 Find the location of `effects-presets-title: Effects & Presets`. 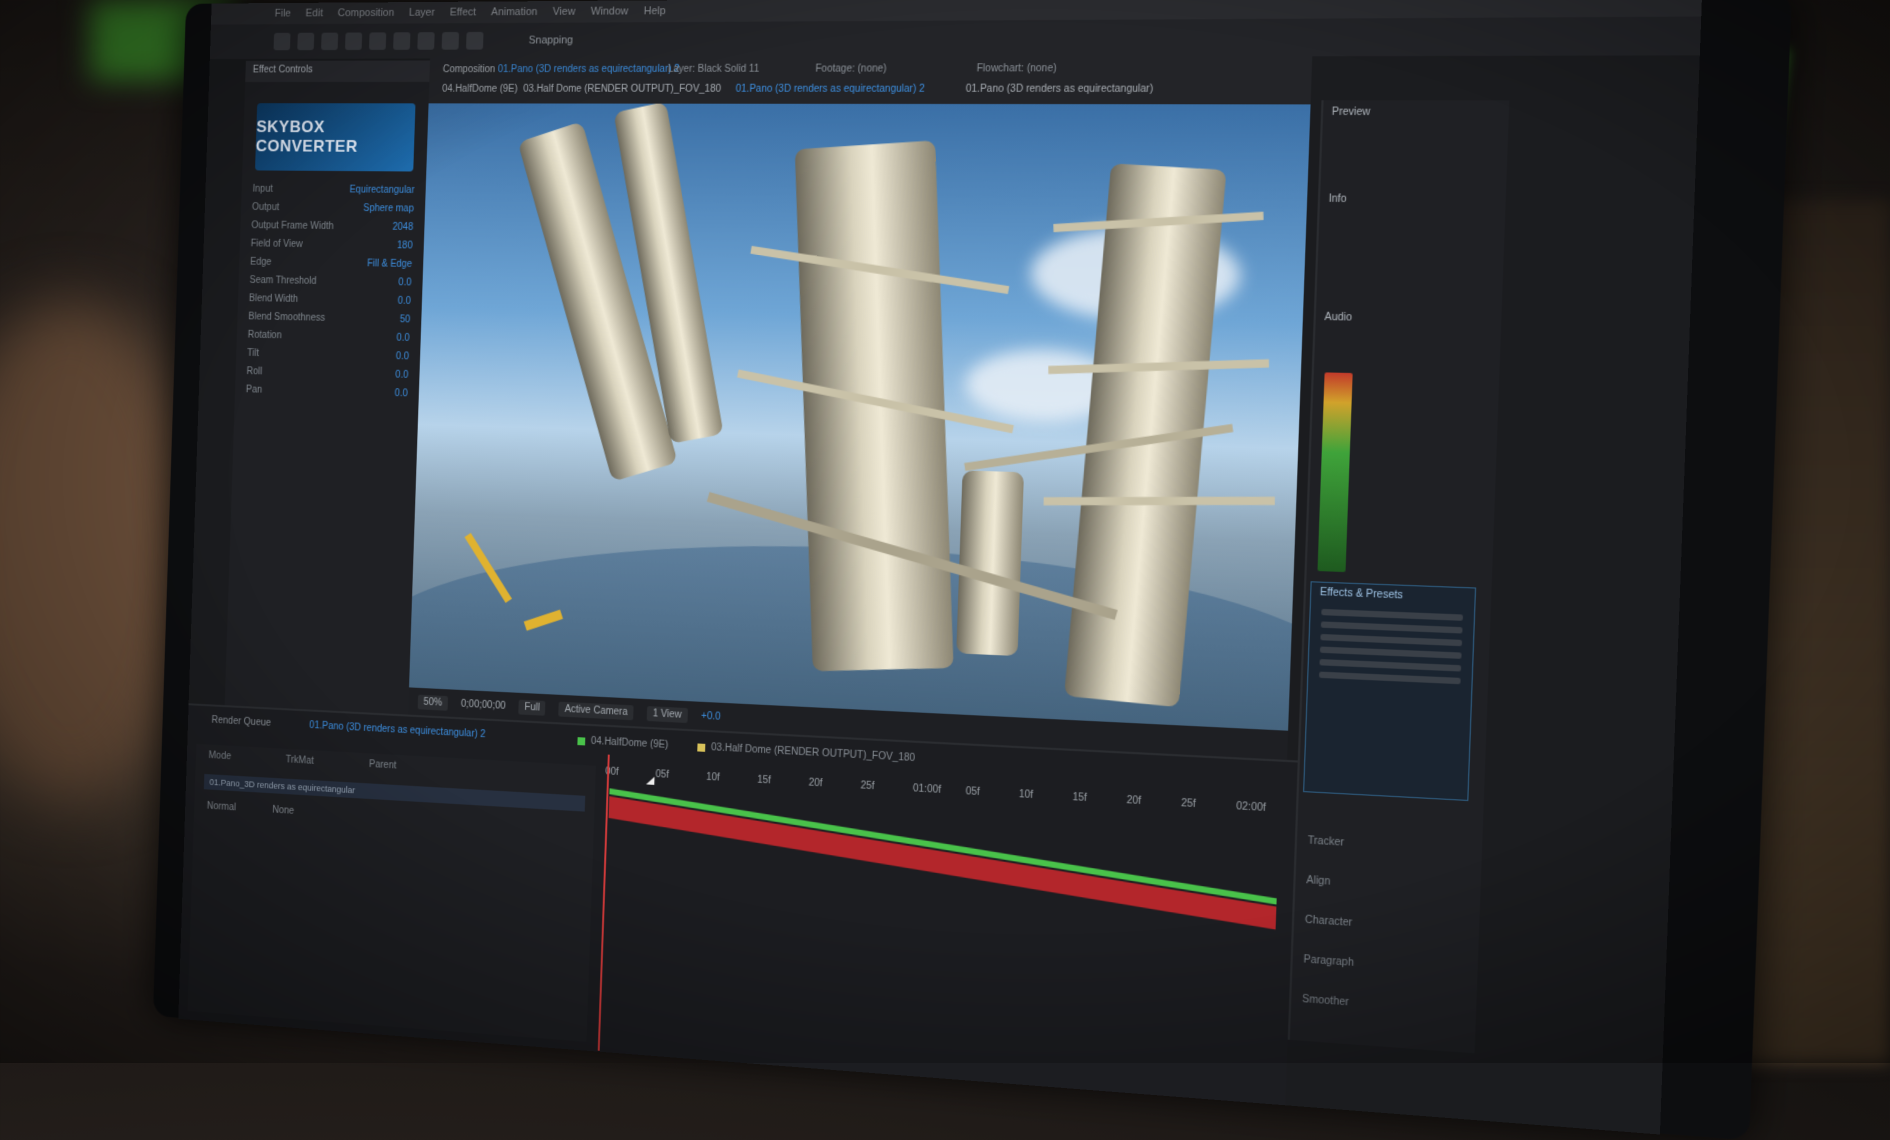

effects-presets-title: Effects & Presets is located at coordinates (1393, 595).